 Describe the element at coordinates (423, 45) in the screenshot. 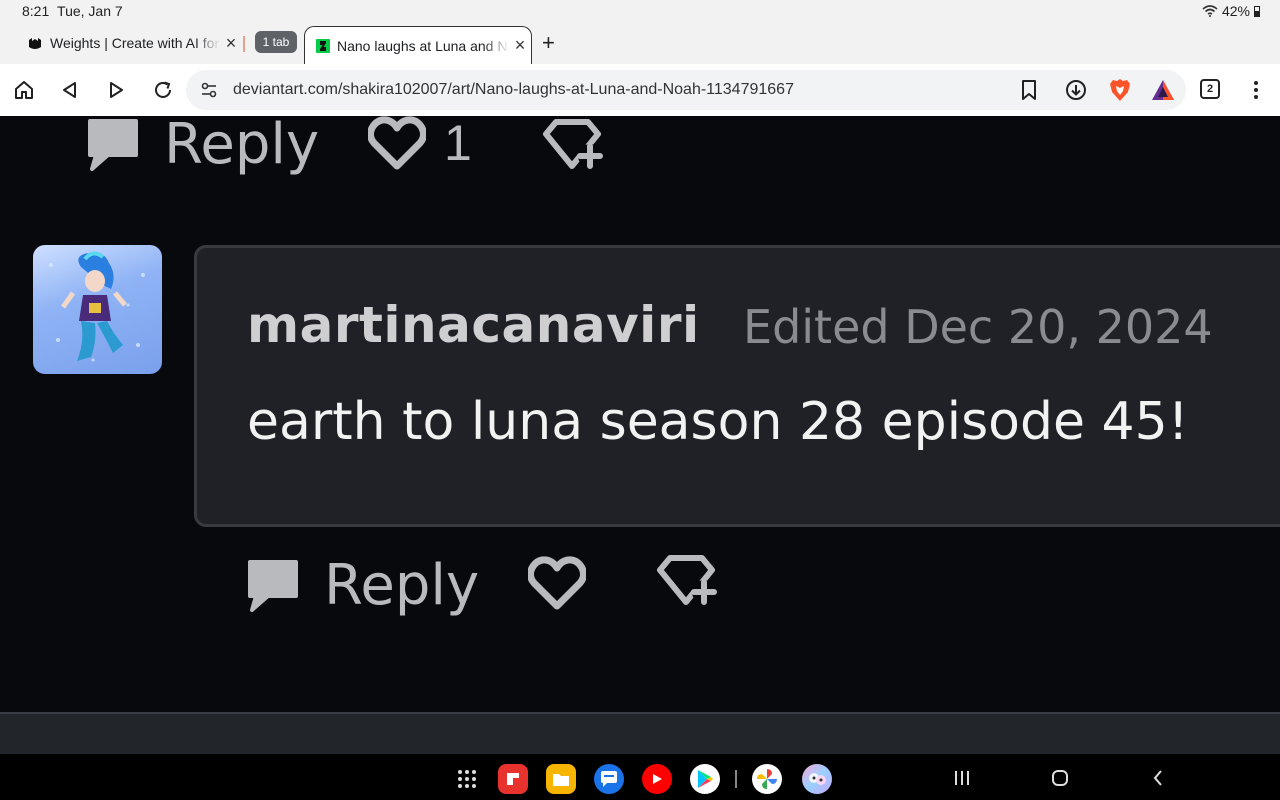

I see `tab-title: Nano laughs at Luna and Noah` at that location.